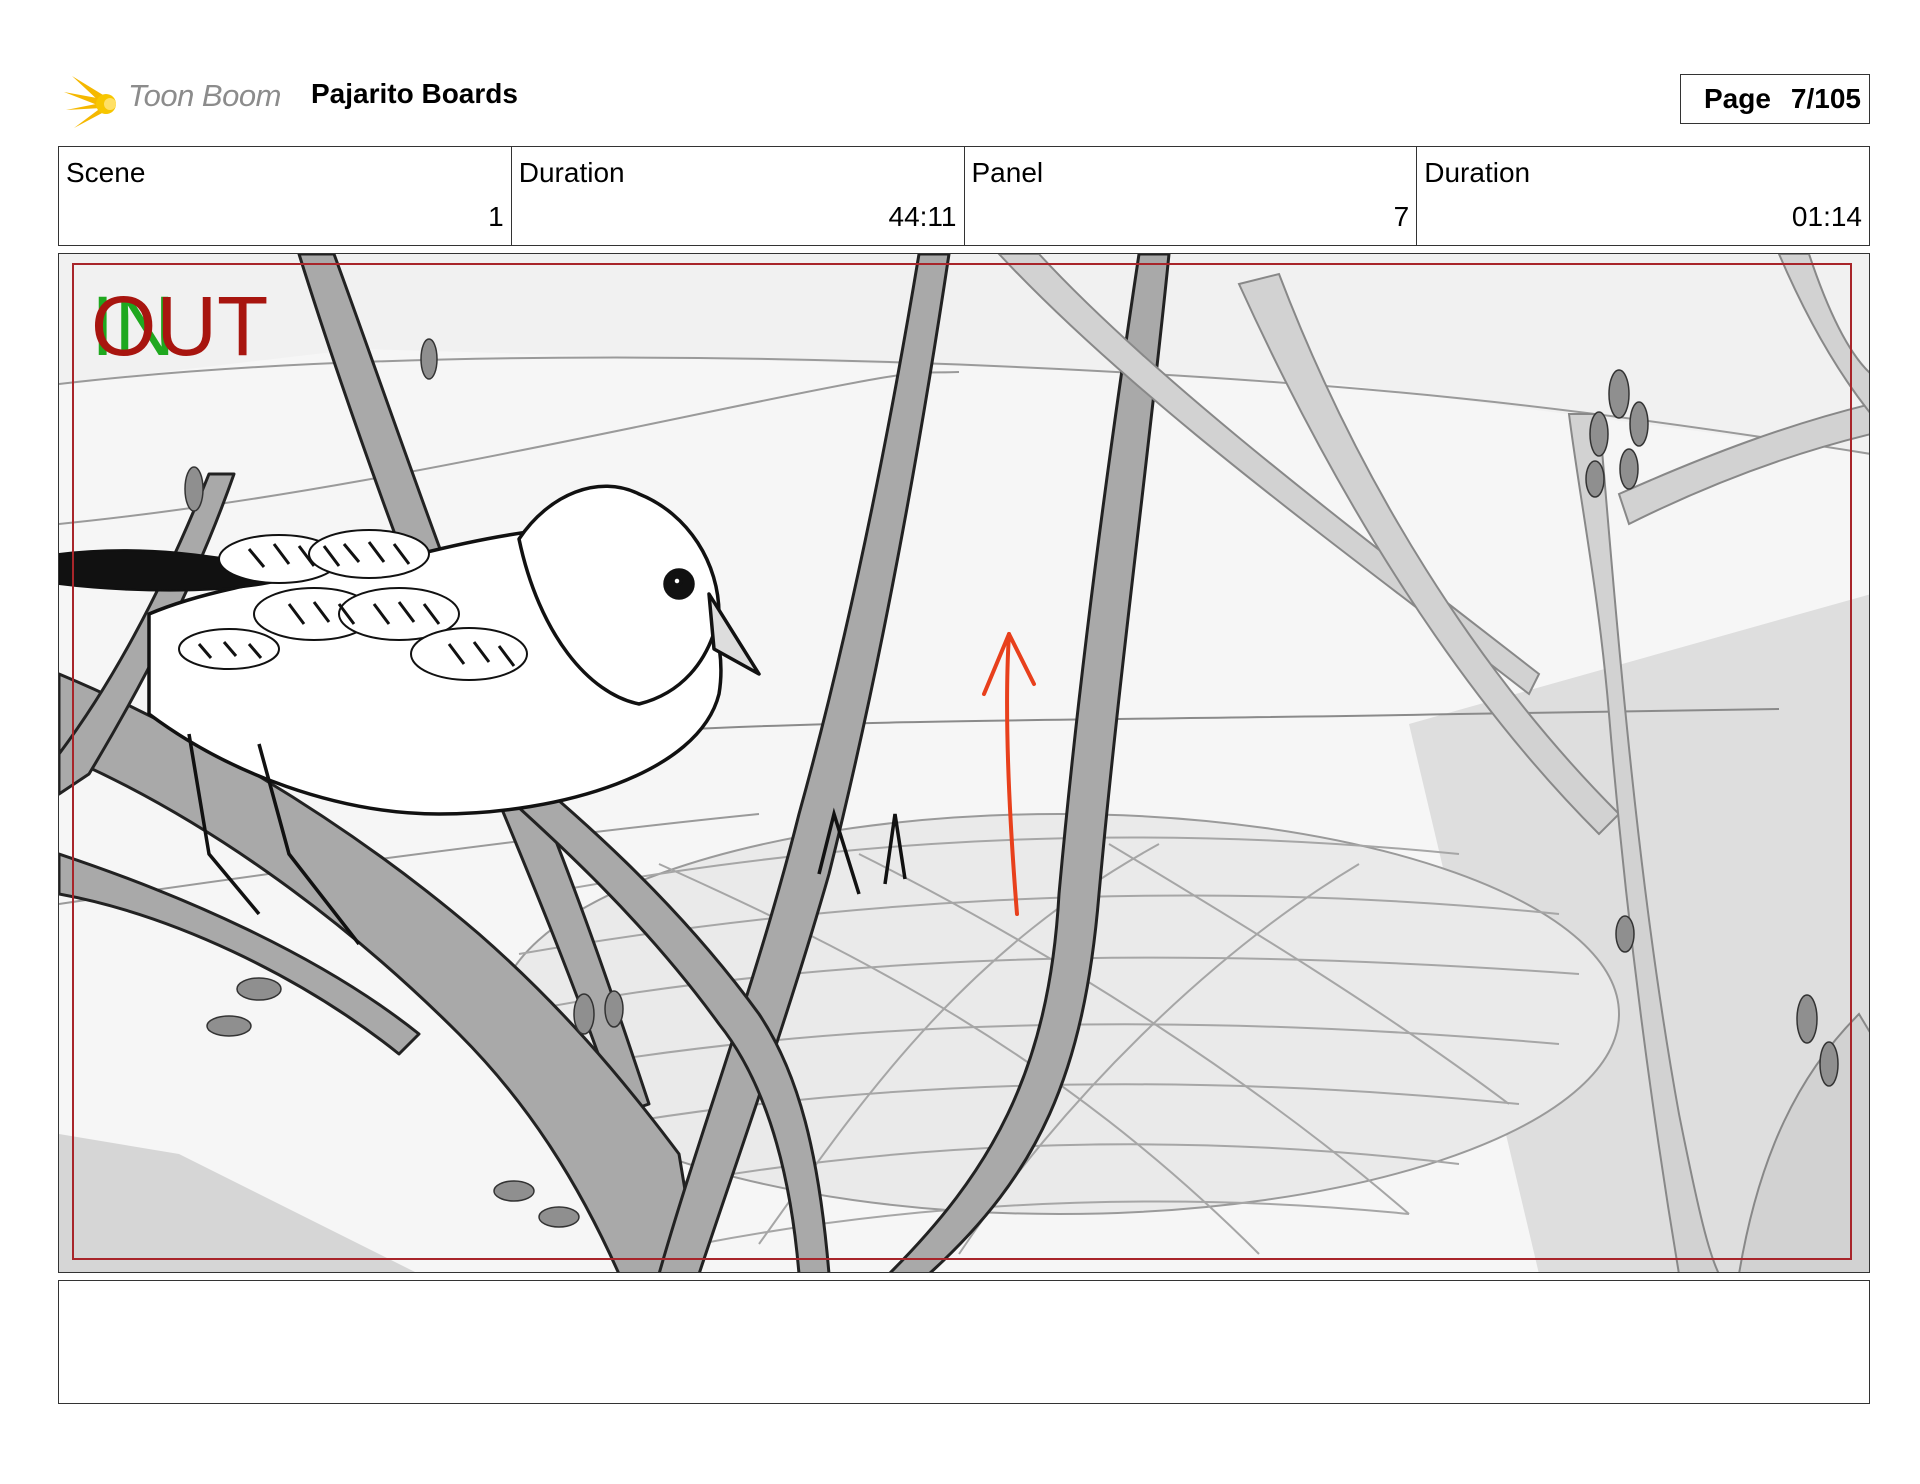 The width and height of the screenshot is (1920, 1484). Describe the element at coordinates (964, 99) in the screenshot. I see `storyboard-header: Toon Boom Pajarito Boards Page 7/105` at that location.